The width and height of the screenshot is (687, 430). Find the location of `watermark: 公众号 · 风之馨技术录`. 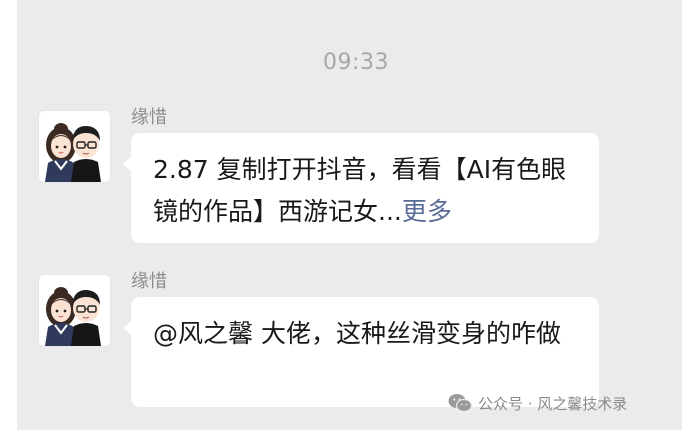

watermark: 公众号 · 风之馨技术录 is located at coordinates (537, 403).